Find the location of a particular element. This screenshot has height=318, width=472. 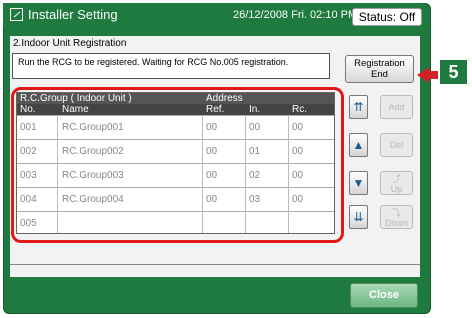

cell-in: 00 is located at coordinates (255, 127).